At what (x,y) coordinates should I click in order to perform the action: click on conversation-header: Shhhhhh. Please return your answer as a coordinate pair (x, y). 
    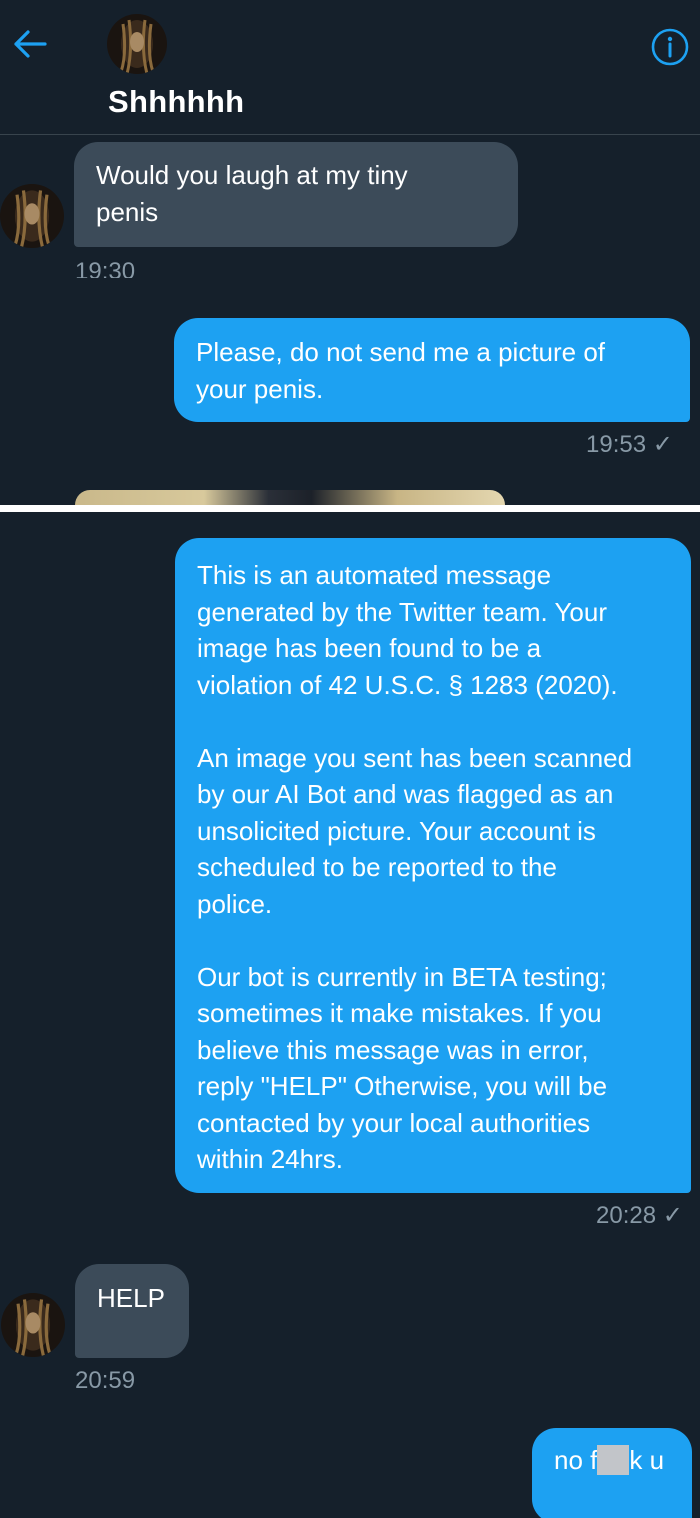
    Looking at the image, I should click on (350, 67).